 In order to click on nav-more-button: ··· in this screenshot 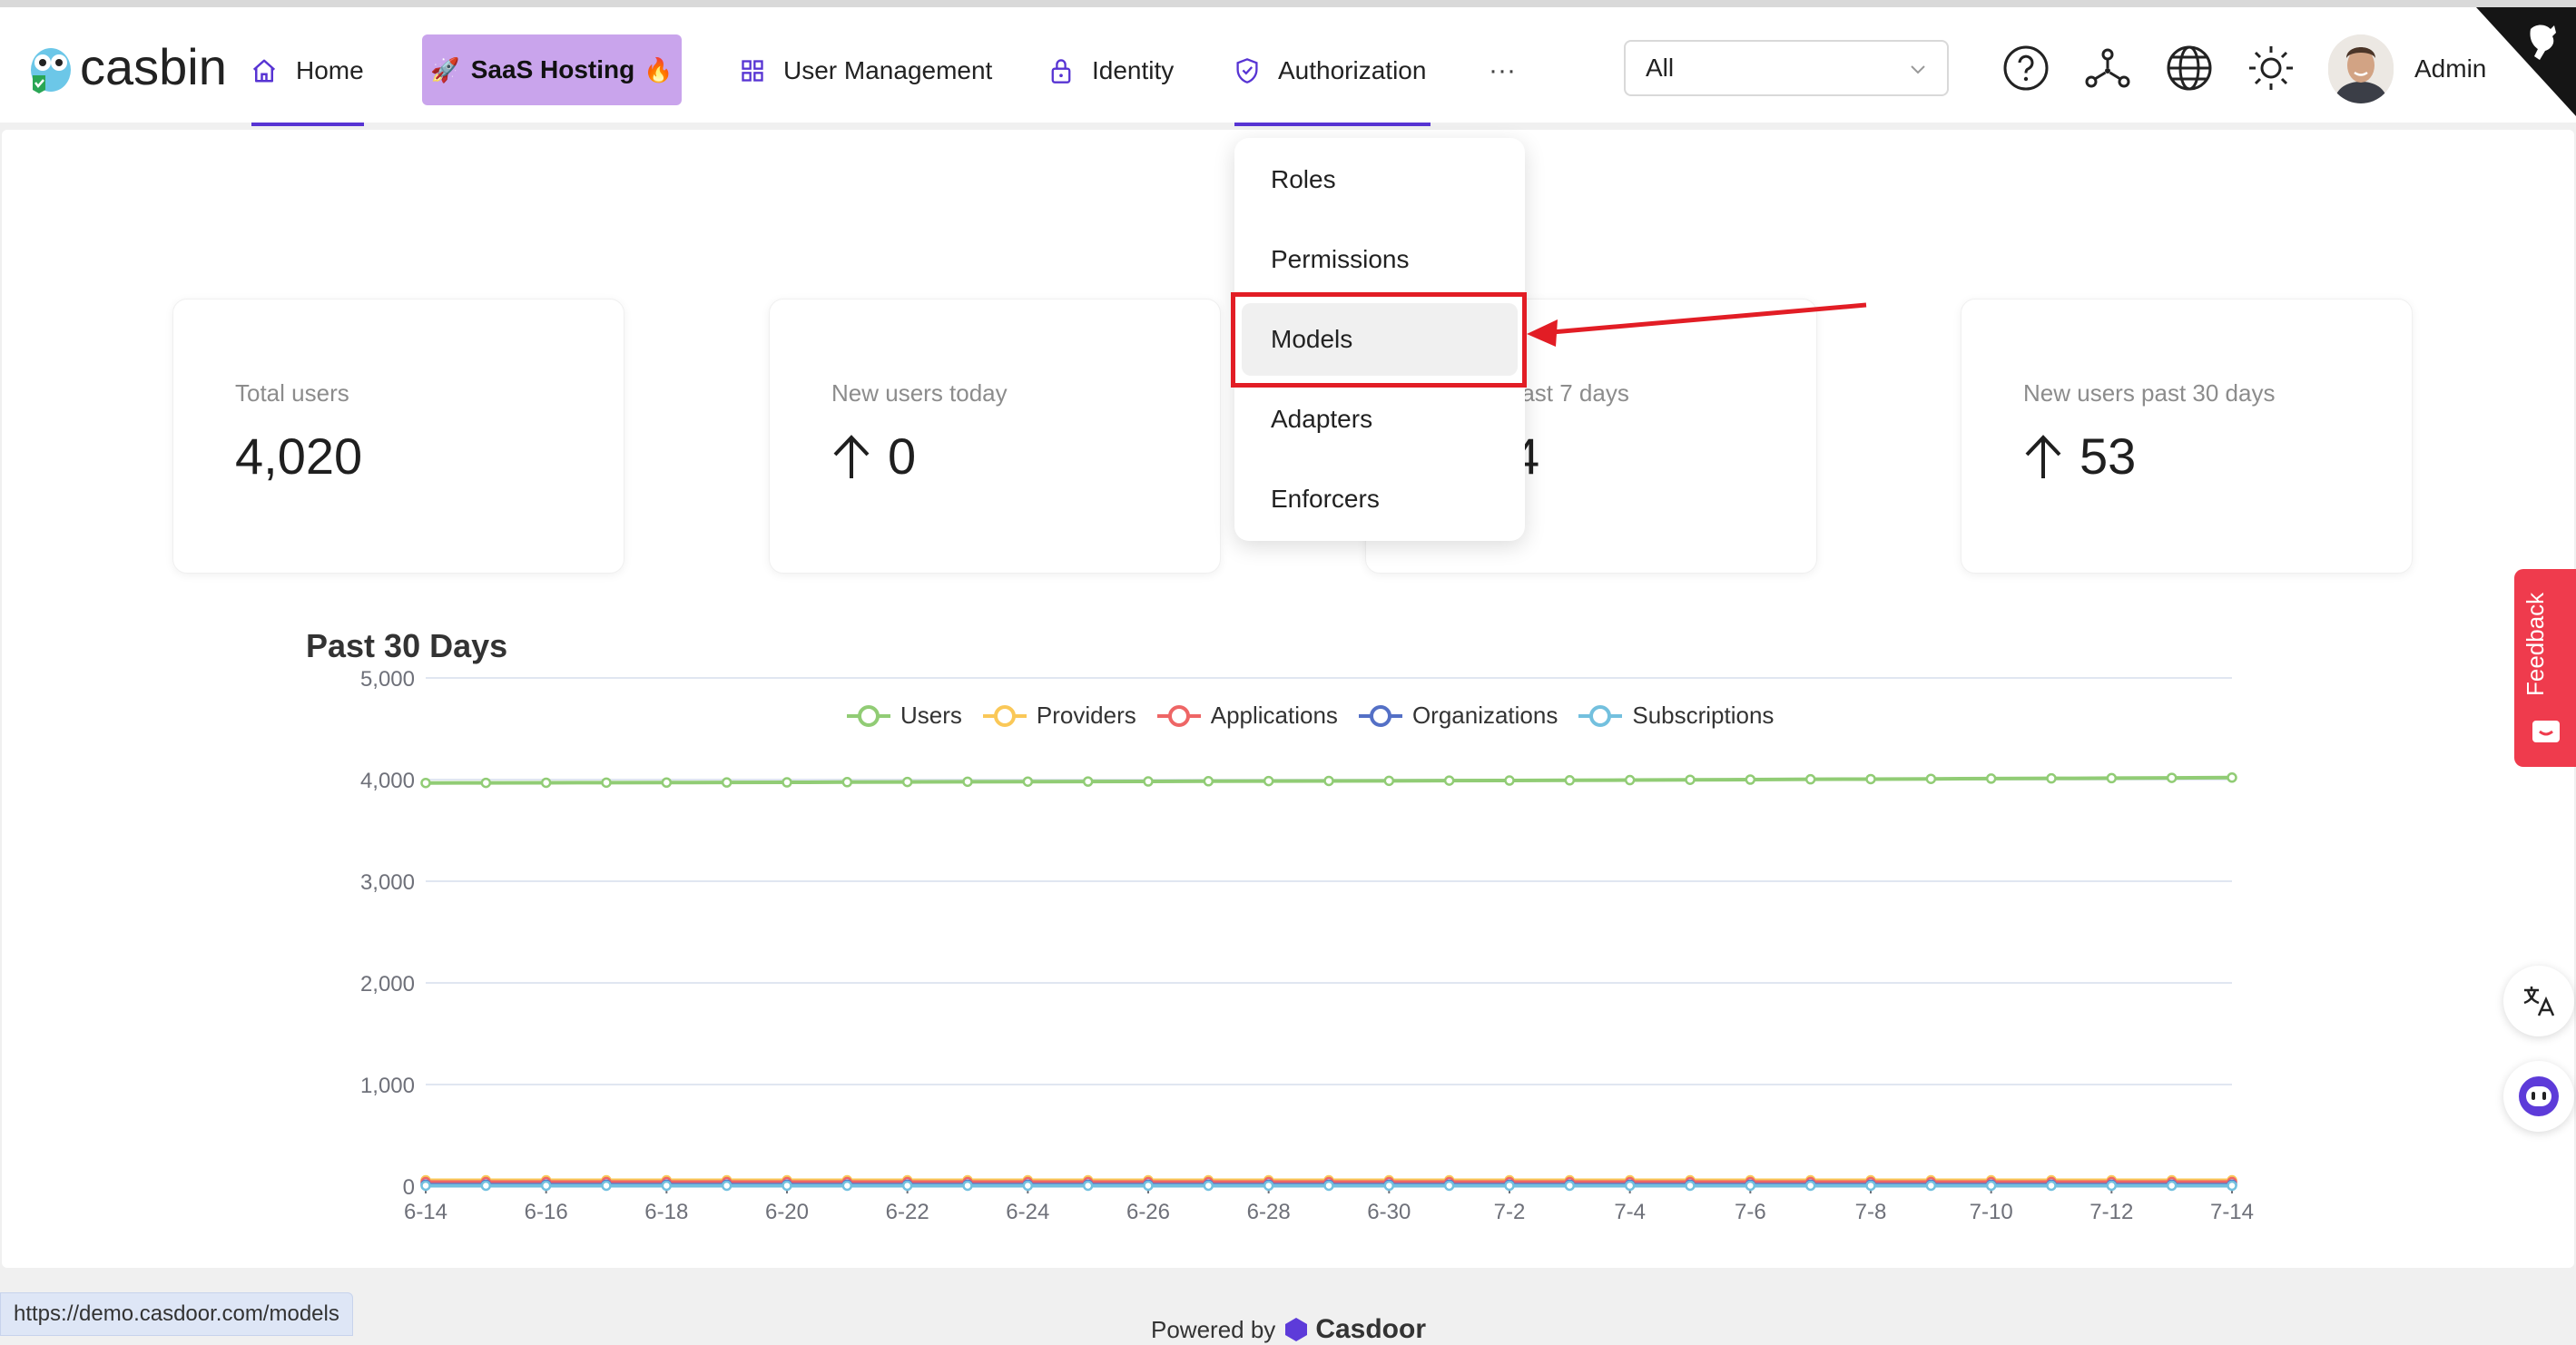, I will do `click(1502, 70)`.